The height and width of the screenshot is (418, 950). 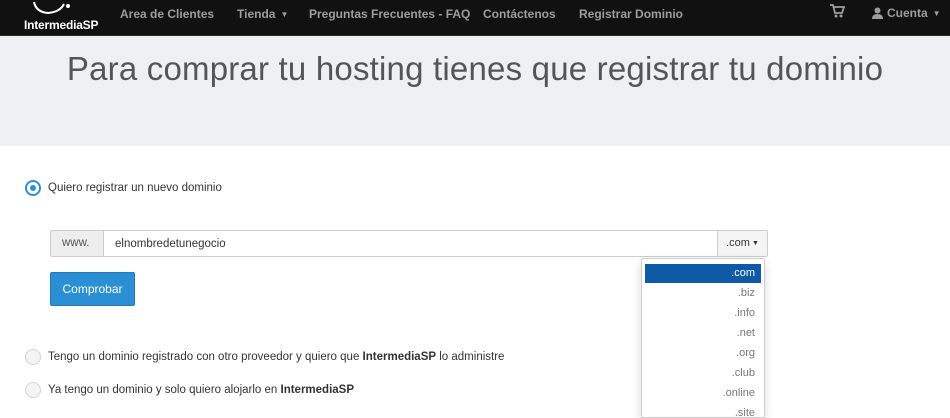 What do you see at coordinates (703, 333) in the screenshot?
I see `tld-option: .net` at bounding box center [703, 333].